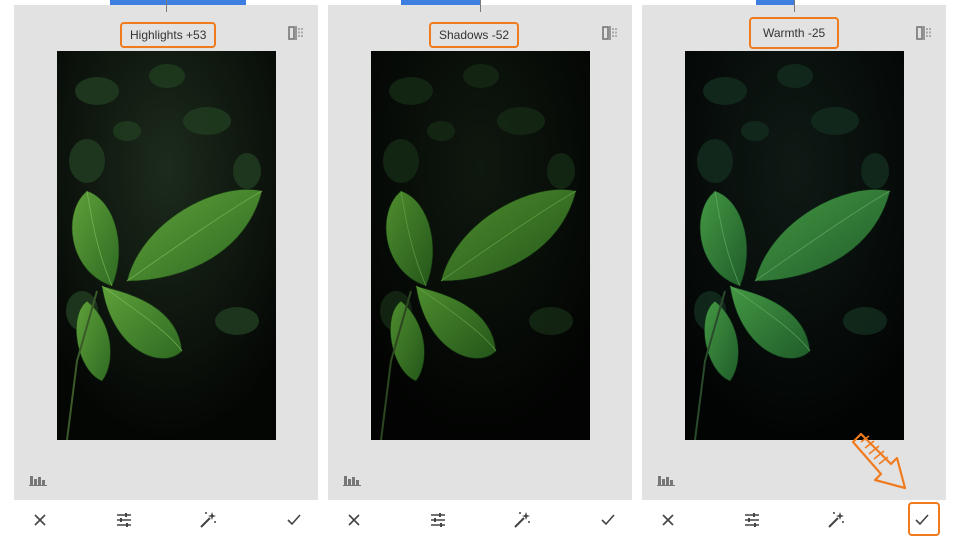  I want to click on adjustment-value-label: Highlights +53, so click(168, 35).